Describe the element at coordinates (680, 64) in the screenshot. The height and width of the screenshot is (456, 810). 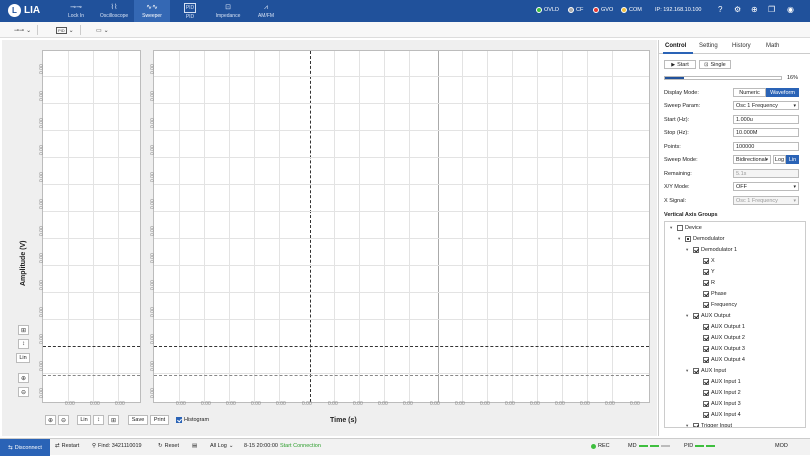
I see `start-button: ▶ Start` at that location.